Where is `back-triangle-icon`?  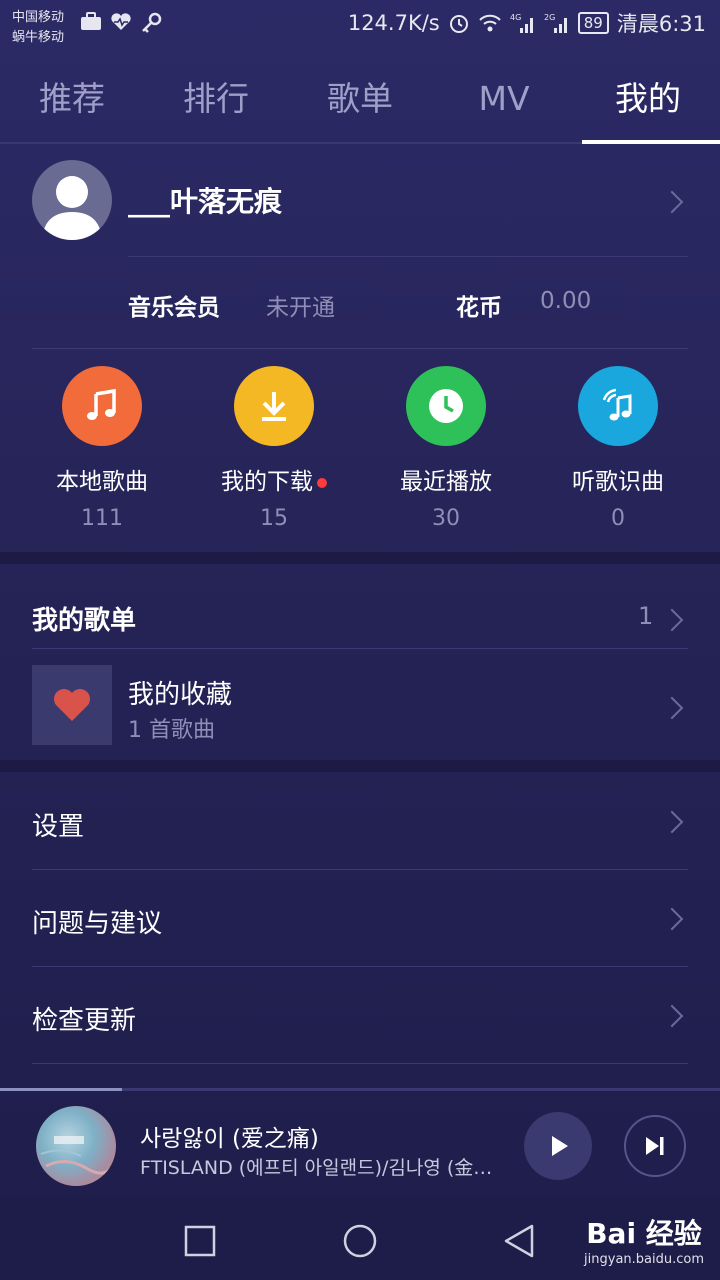 back-triangle-icon is located at coordinates (519, 1241).